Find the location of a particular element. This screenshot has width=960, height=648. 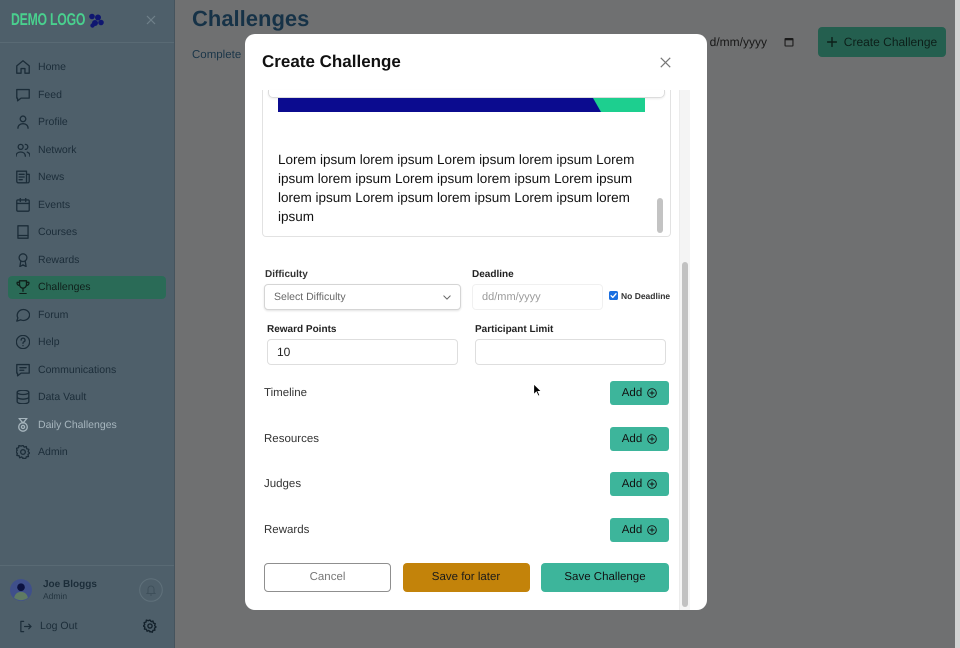

editor-text: Lorem ipsum lorem ipsum Lorem ipsum lorem ipsum Lorem ipsum lorem ipsum Lorem ipsum lorem ipsum Lorem ipsum lorem ipsum Lorem ipsum lorem ipsum Lorem ipsum lorem ipsum is located at coordinates (457, 188).